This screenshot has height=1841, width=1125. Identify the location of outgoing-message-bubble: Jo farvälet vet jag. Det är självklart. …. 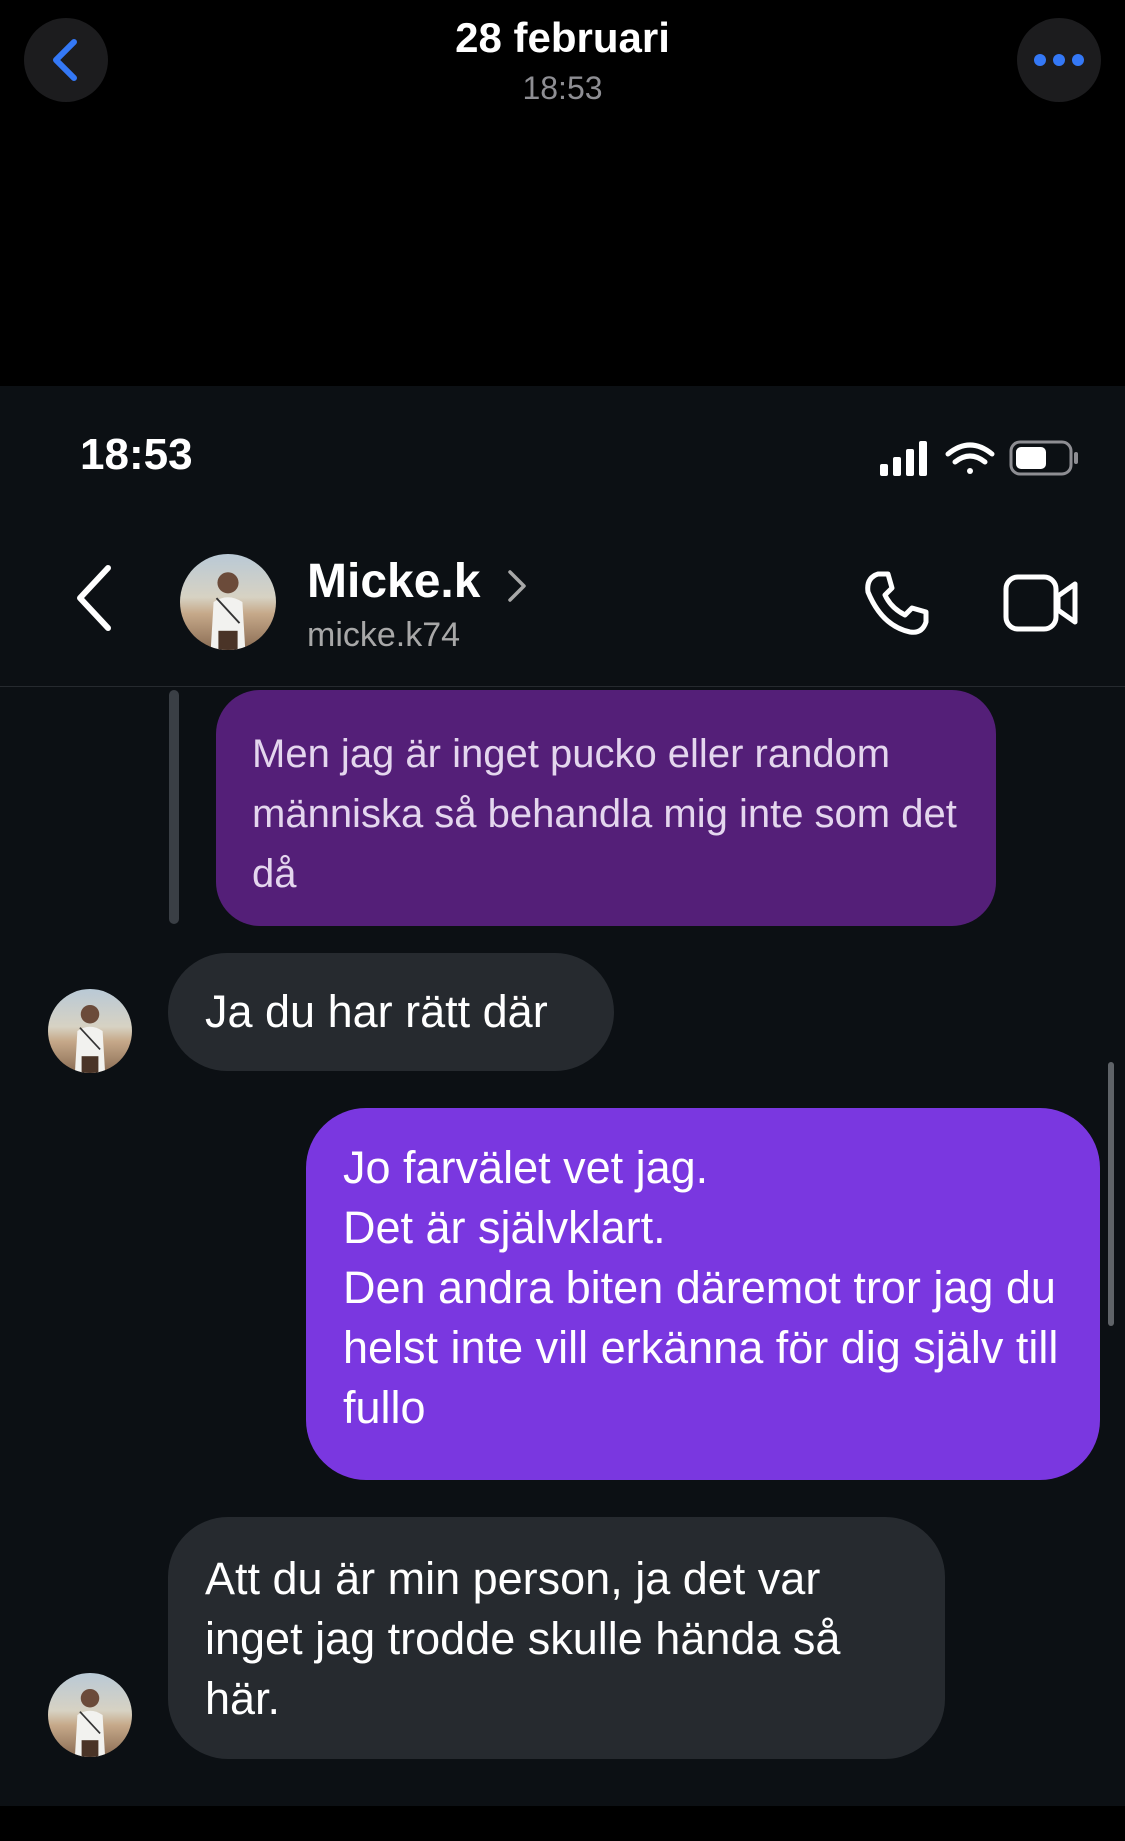
(703, 1294).